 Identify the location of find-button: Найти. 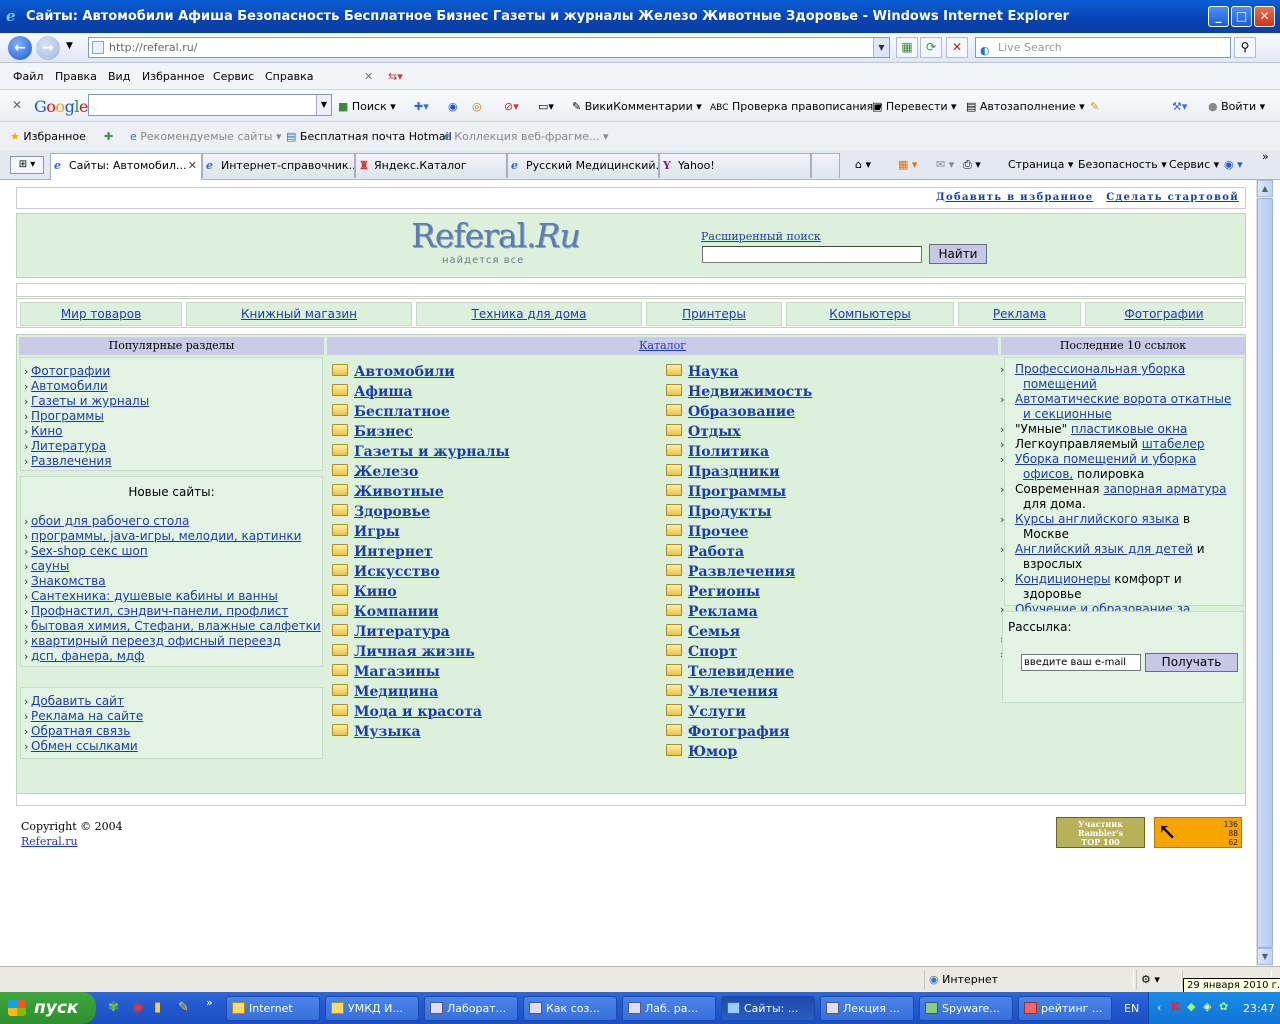
(958, 254).